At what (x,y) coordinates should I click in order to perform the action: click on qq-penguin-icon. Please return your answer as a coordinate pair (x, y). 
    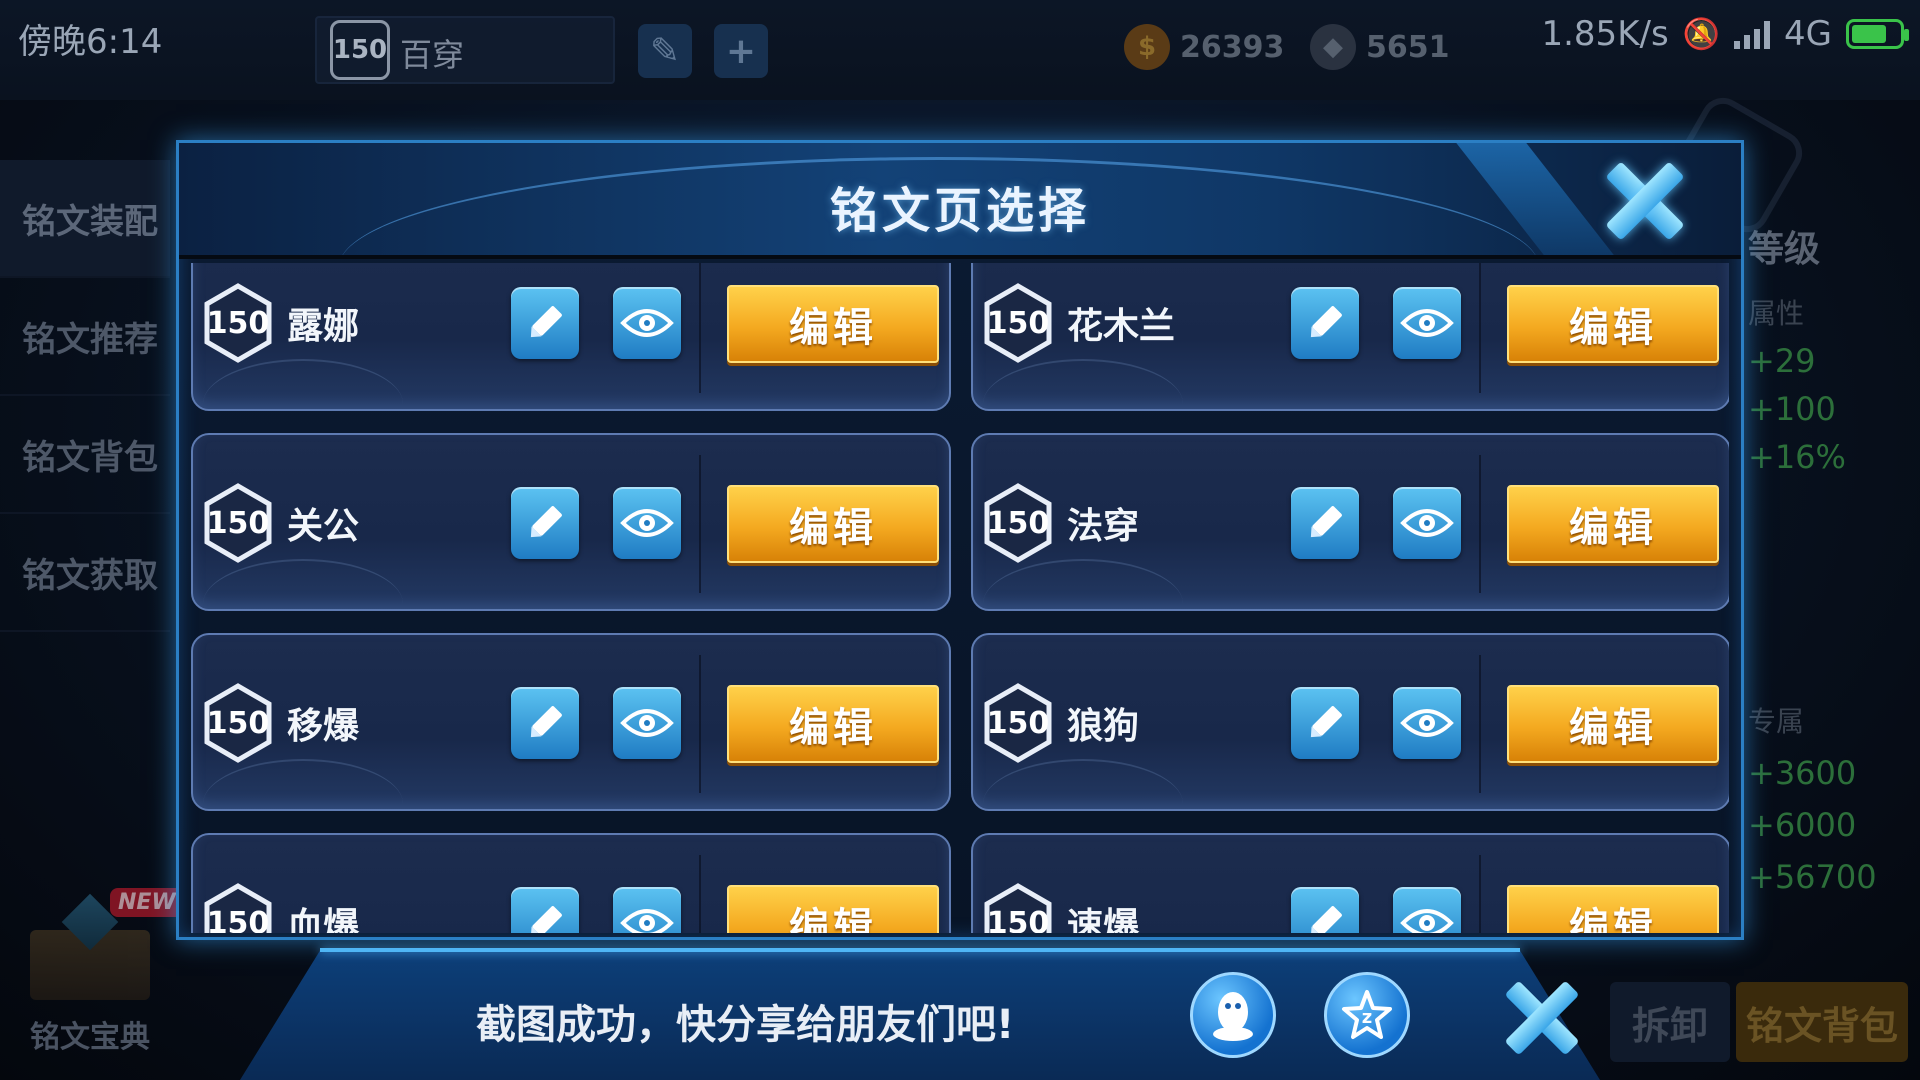
    Looking at the image, I should click on (1233, 1015).